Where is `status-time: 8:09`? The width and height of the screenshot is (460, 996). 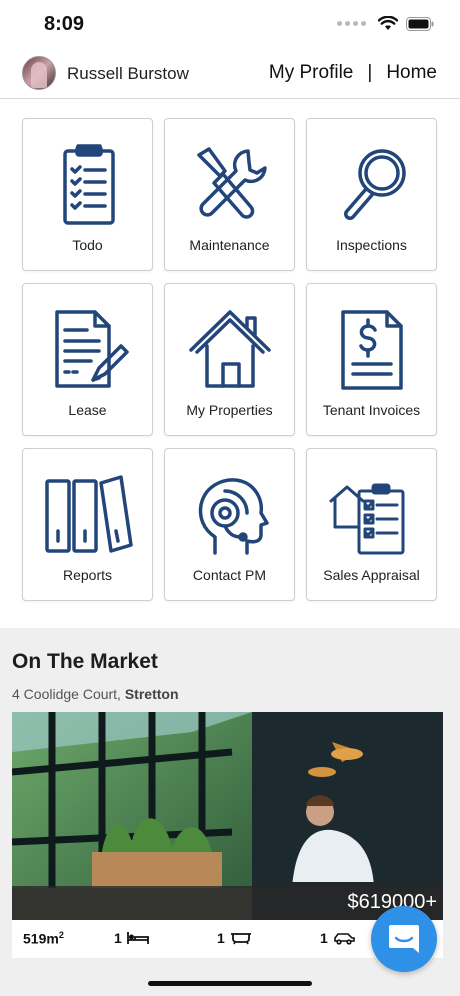
status-time: 8:09 is located at coordinates (64, 24).